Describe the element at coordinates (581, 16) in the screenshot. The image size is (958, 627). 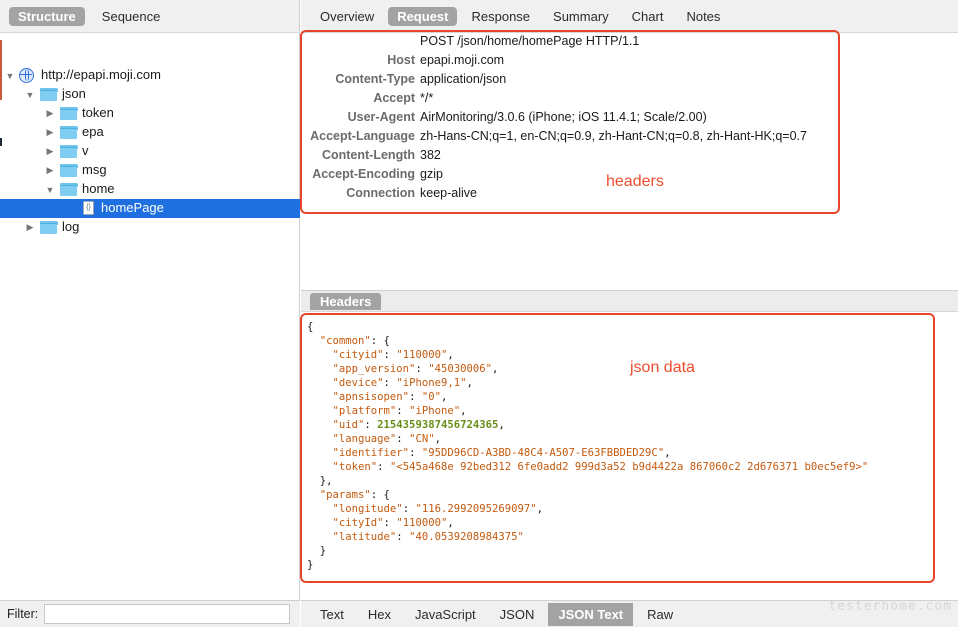
I see `tab-summary: Summary` at that location.